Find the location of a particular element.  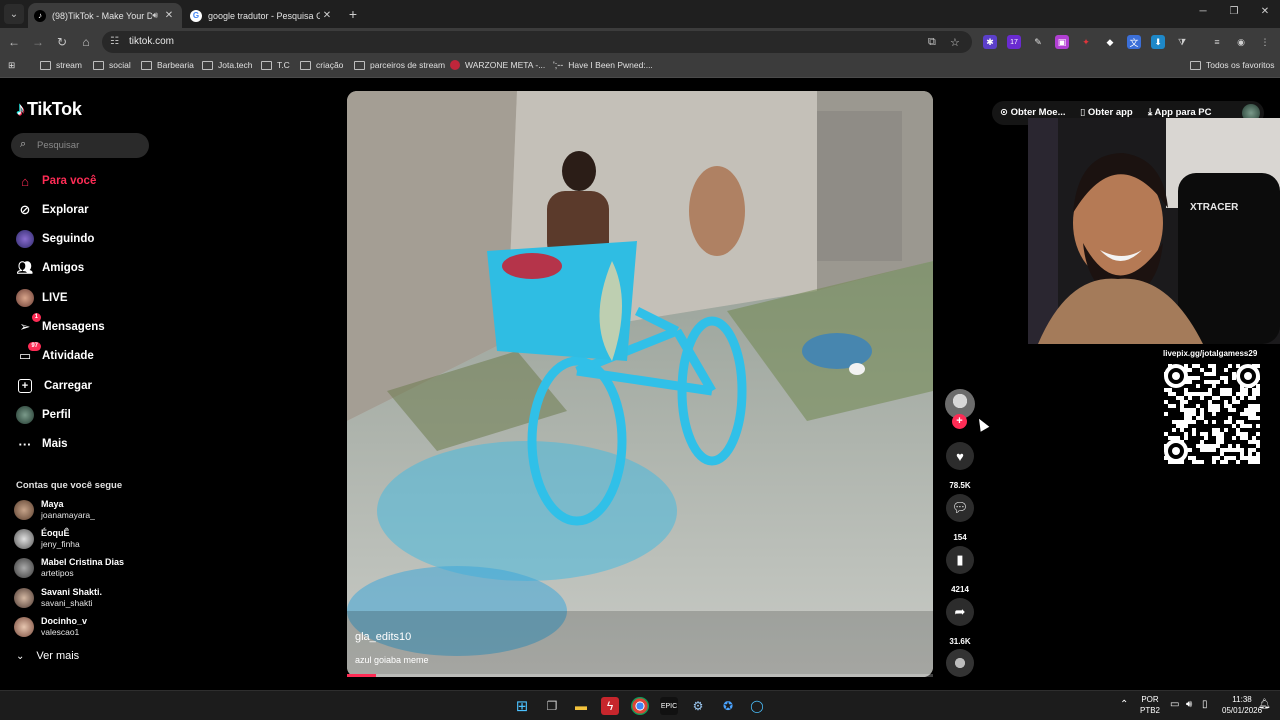

pc-app-button: ⤓ App para PC is located at coordinates (1180, 112).